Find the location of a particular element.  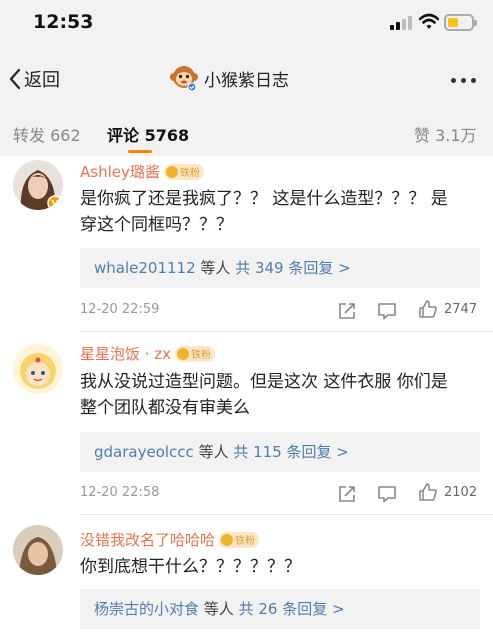

tab-comments: 评论 5768 is located at coordinates (148, 134).